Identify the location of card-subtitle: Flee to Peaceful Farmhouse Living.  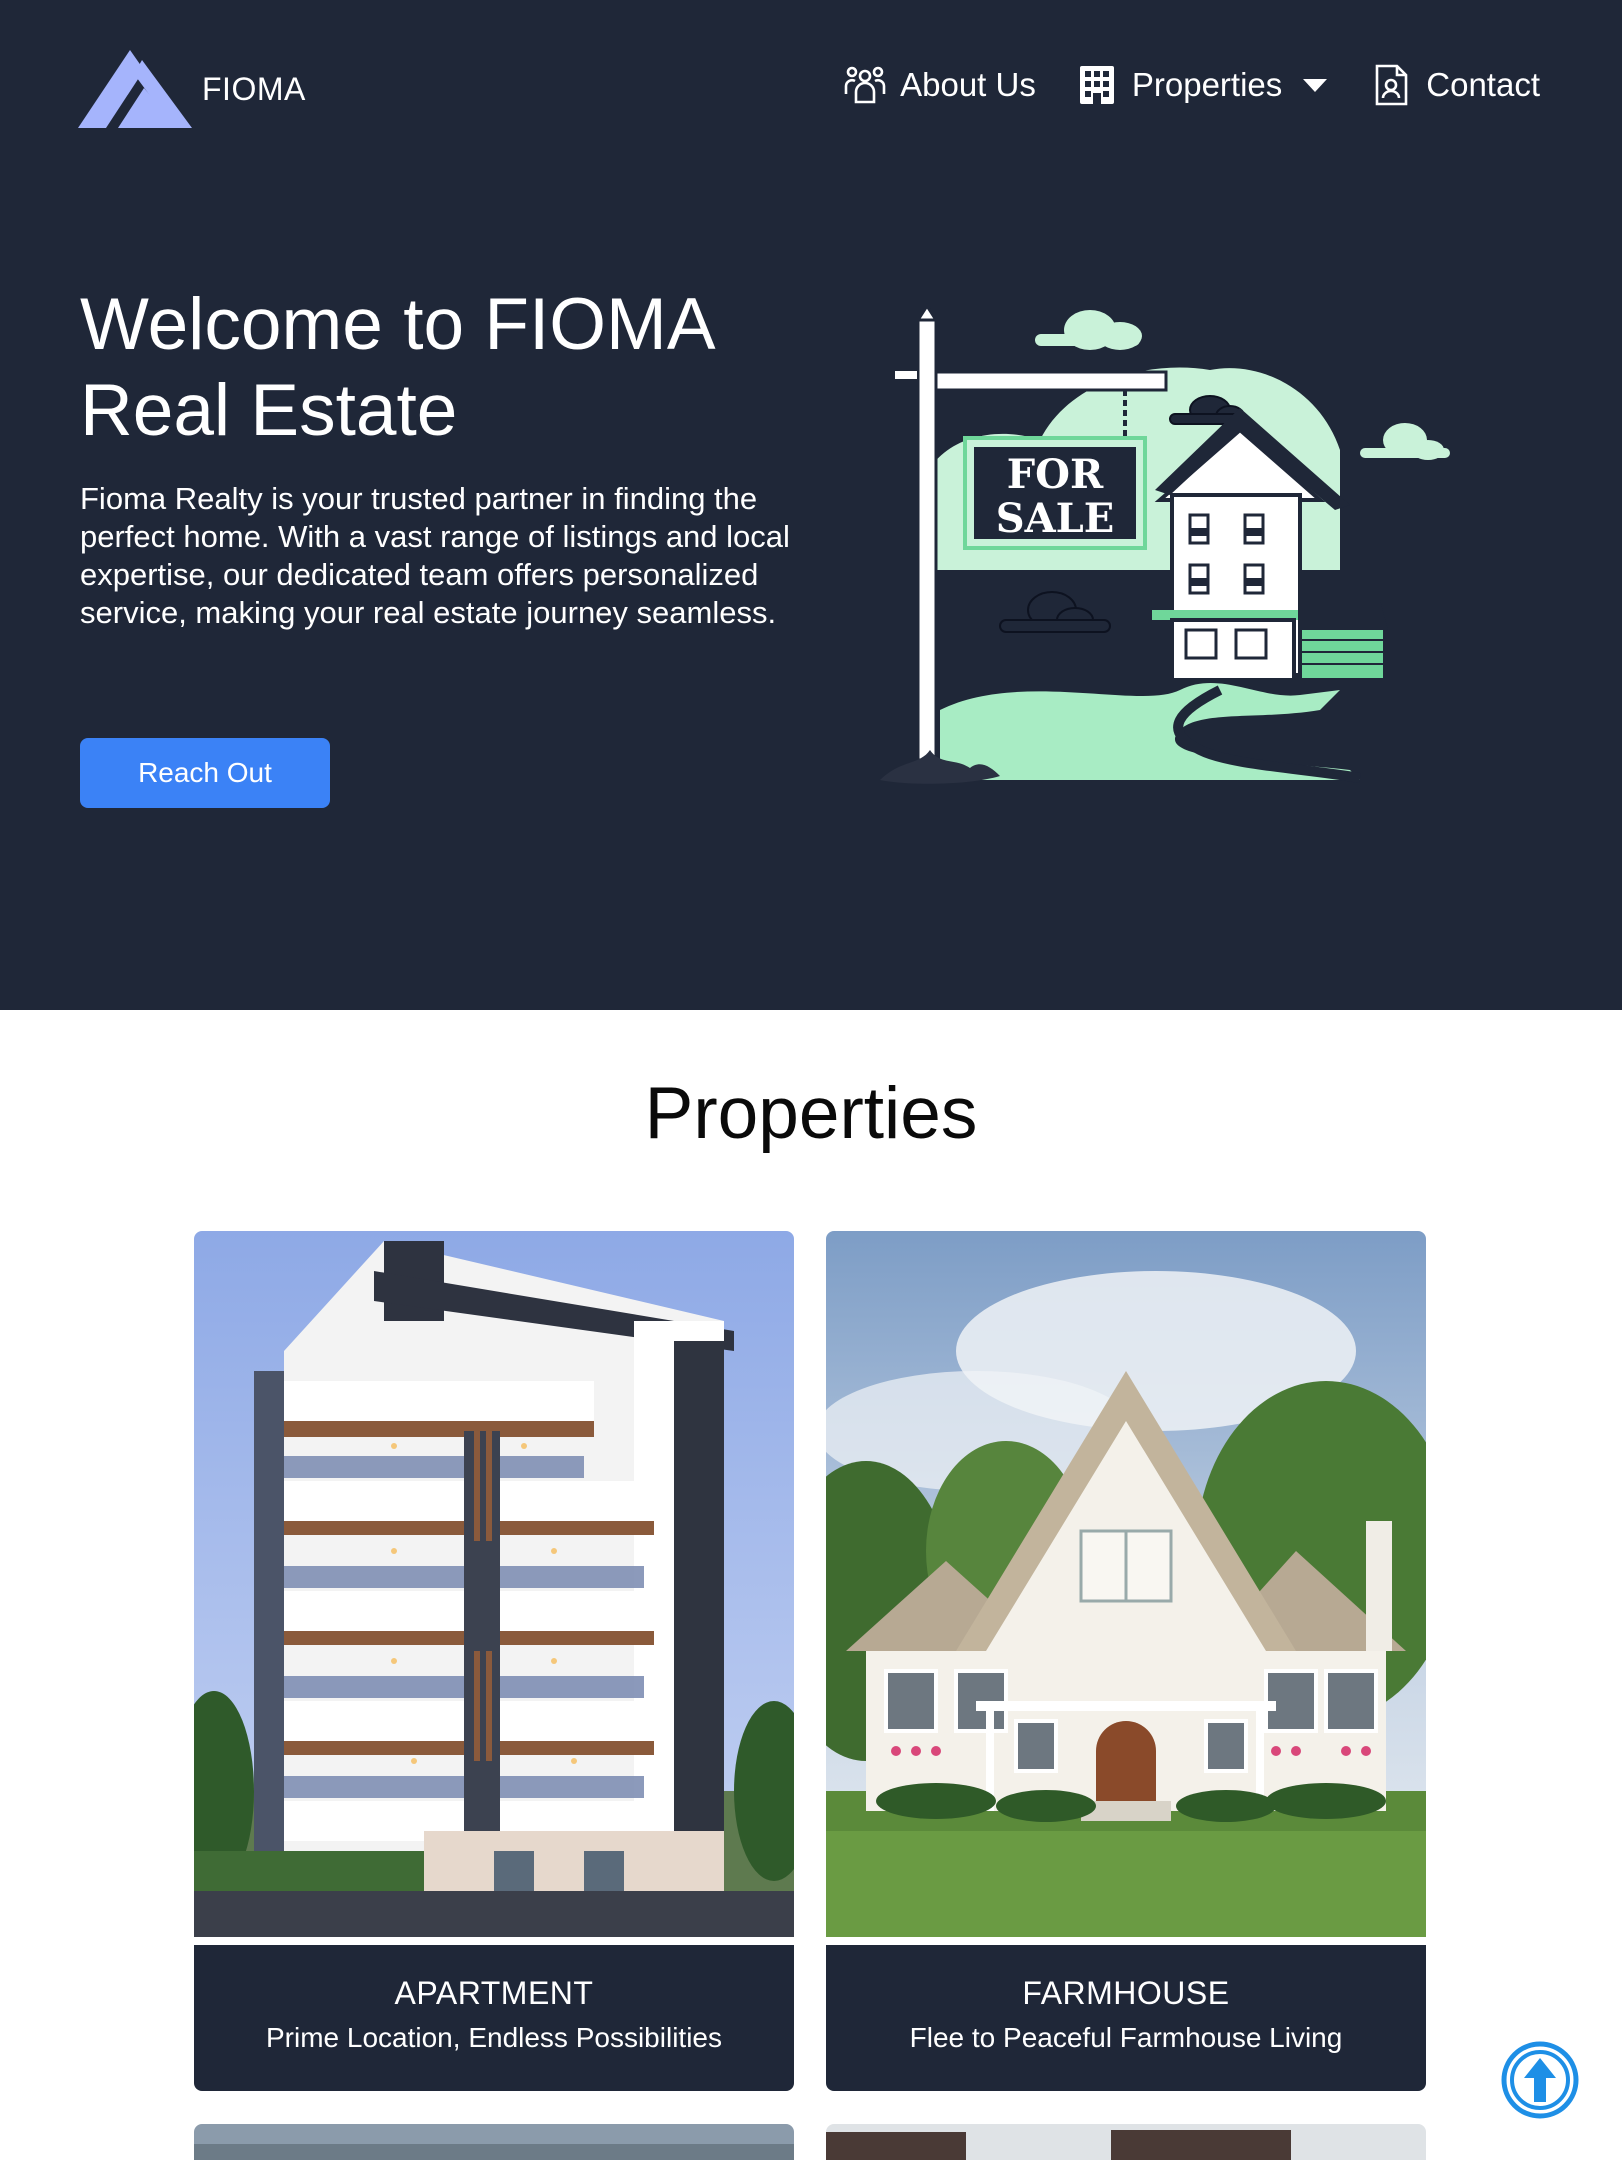
(1126, 2037).